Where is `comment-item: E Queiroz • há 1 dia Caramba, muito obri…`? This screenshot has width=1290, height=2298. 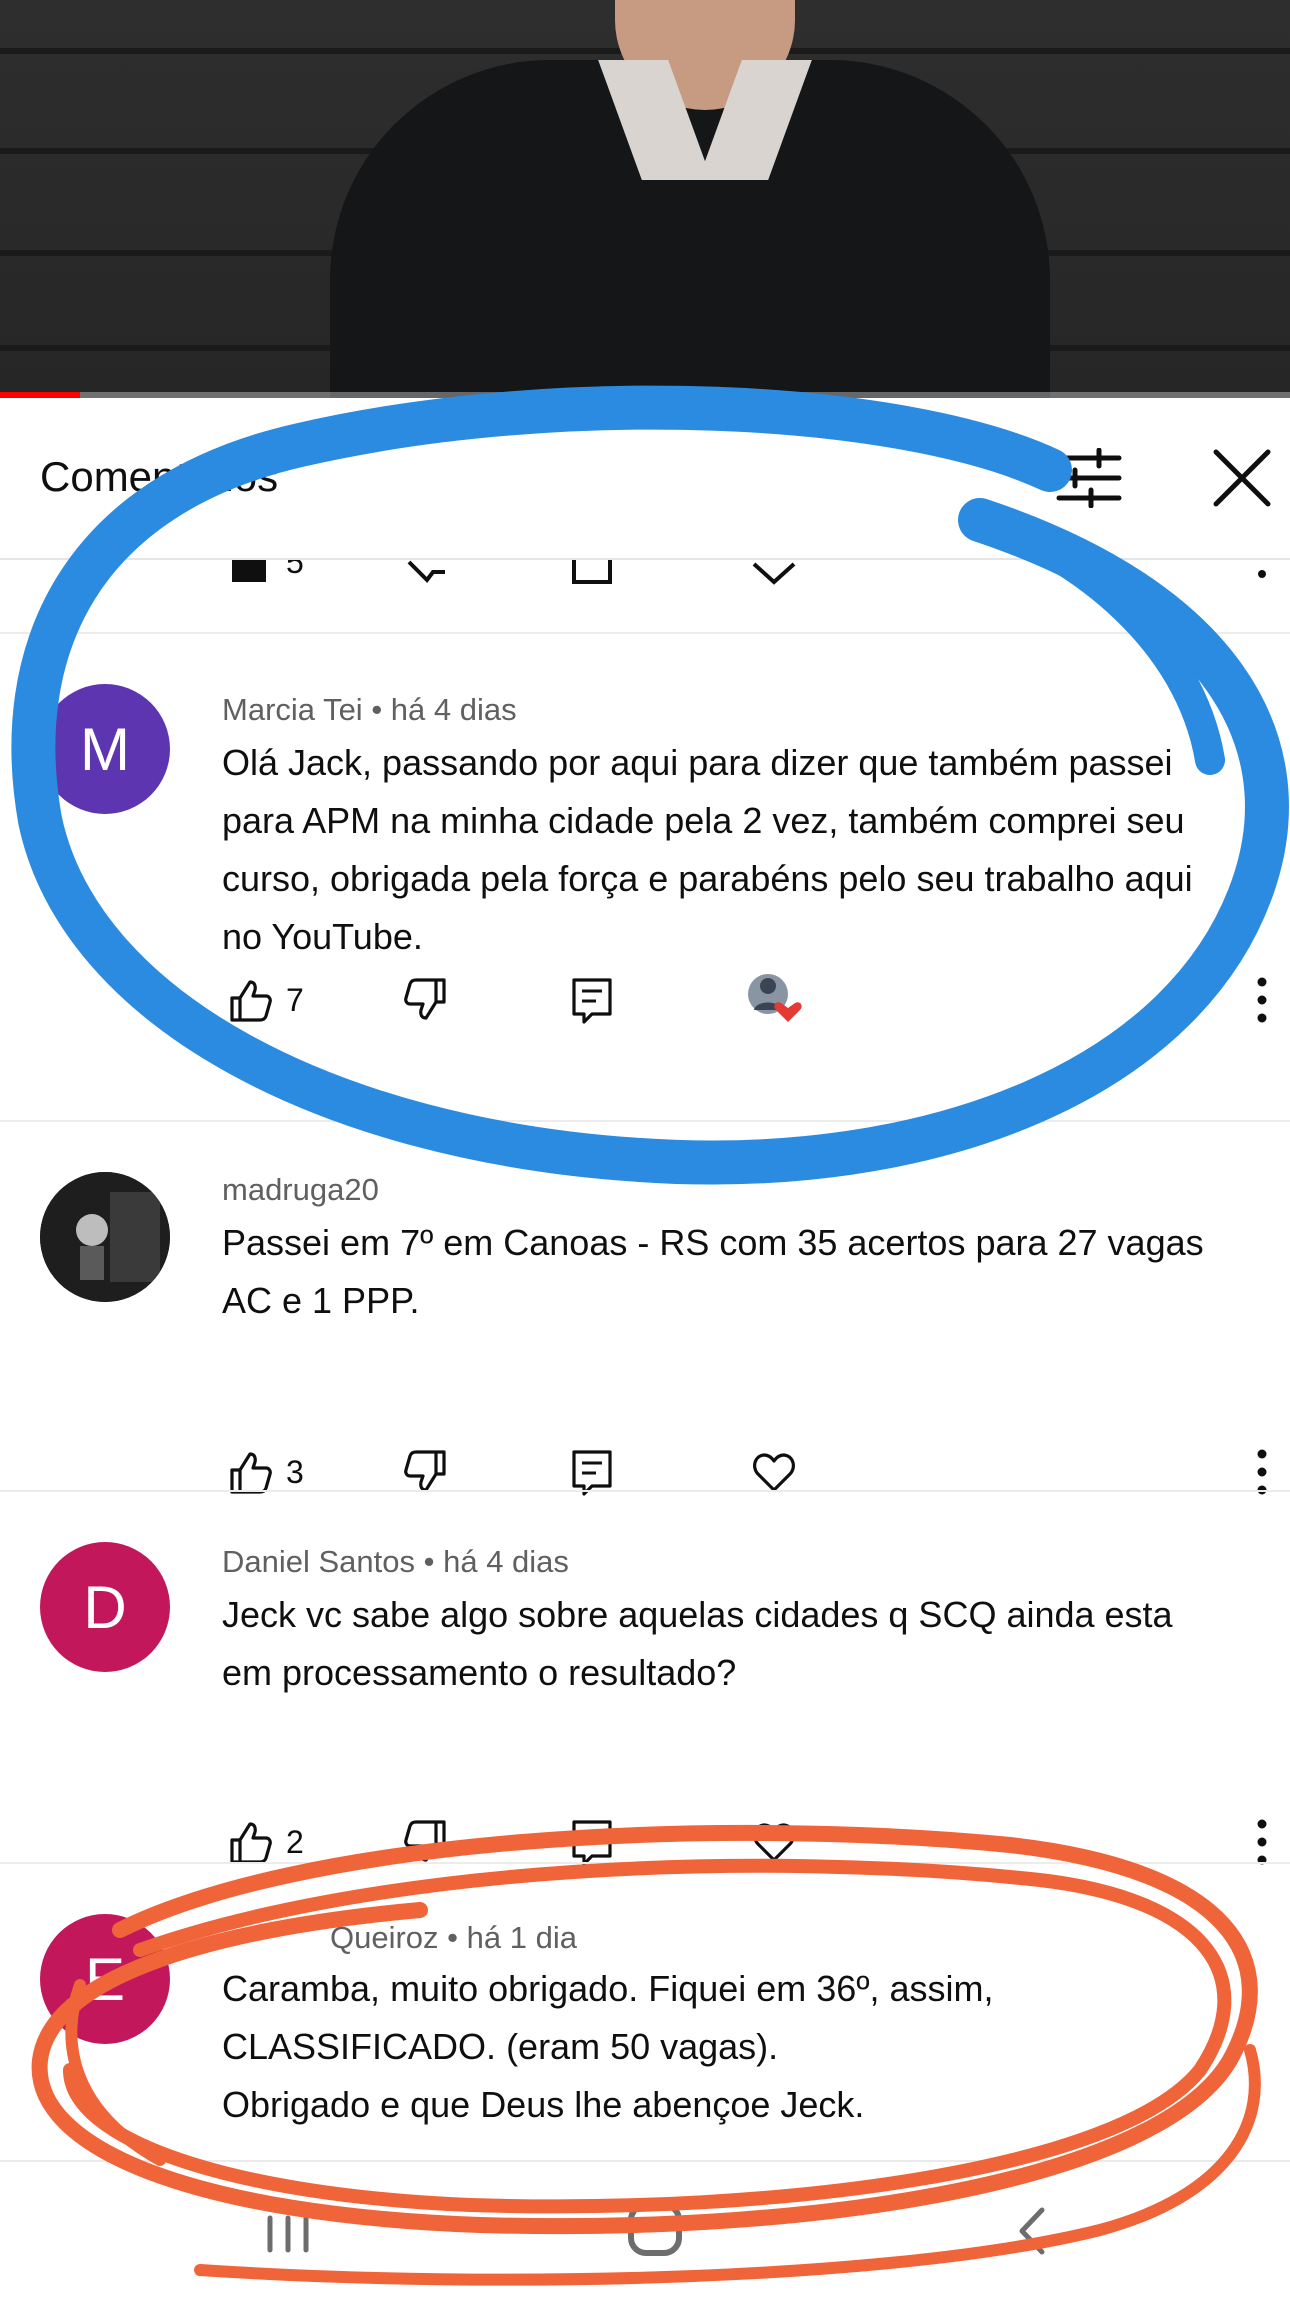
comment-item: E Queiroz • há 1 dia Caramba, muito obri… is located at coordinates (645, 2012).